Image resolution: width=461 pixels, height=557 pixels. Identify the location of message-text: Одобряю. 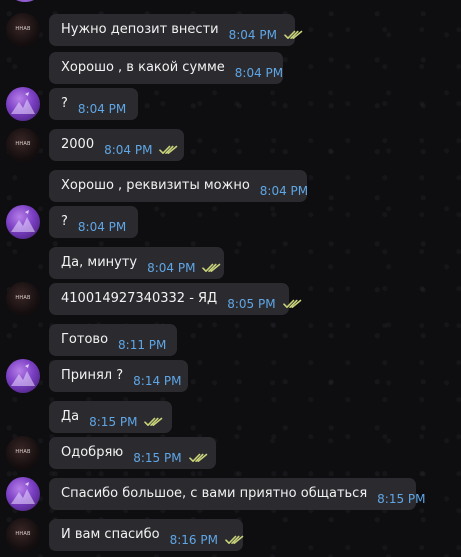
(92, 452).